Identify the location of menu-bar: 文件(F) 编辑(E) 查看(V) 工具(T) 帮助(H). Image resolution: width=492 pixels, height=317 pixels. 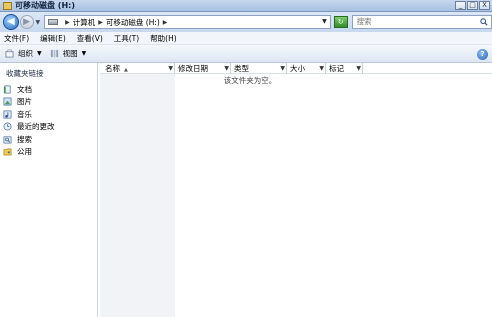
(246, 38).